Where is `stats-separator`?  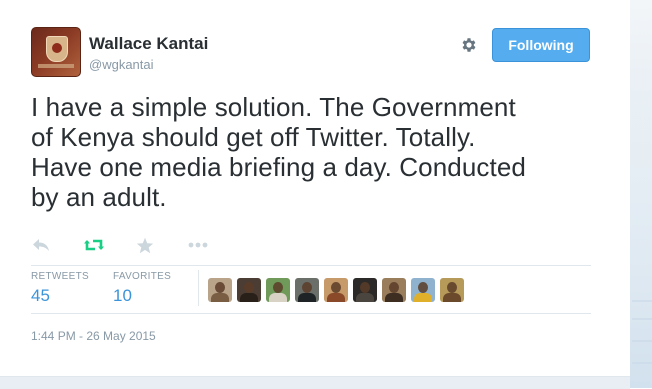 stats-separator is located at coordinates (198, 288).